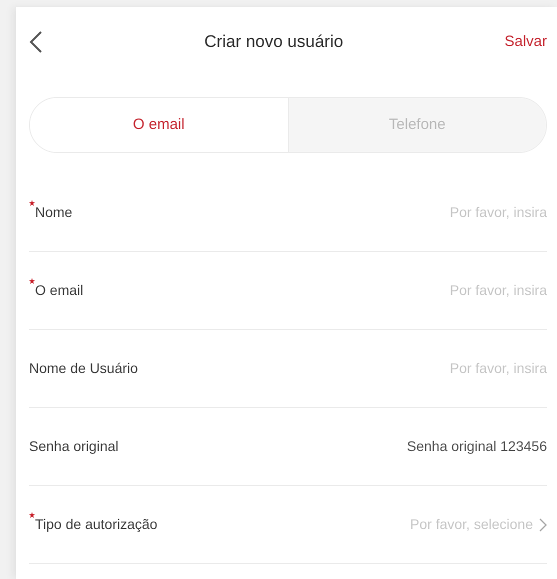 The image size is (557, 579). I want to click on back-button, so click(36, 42).